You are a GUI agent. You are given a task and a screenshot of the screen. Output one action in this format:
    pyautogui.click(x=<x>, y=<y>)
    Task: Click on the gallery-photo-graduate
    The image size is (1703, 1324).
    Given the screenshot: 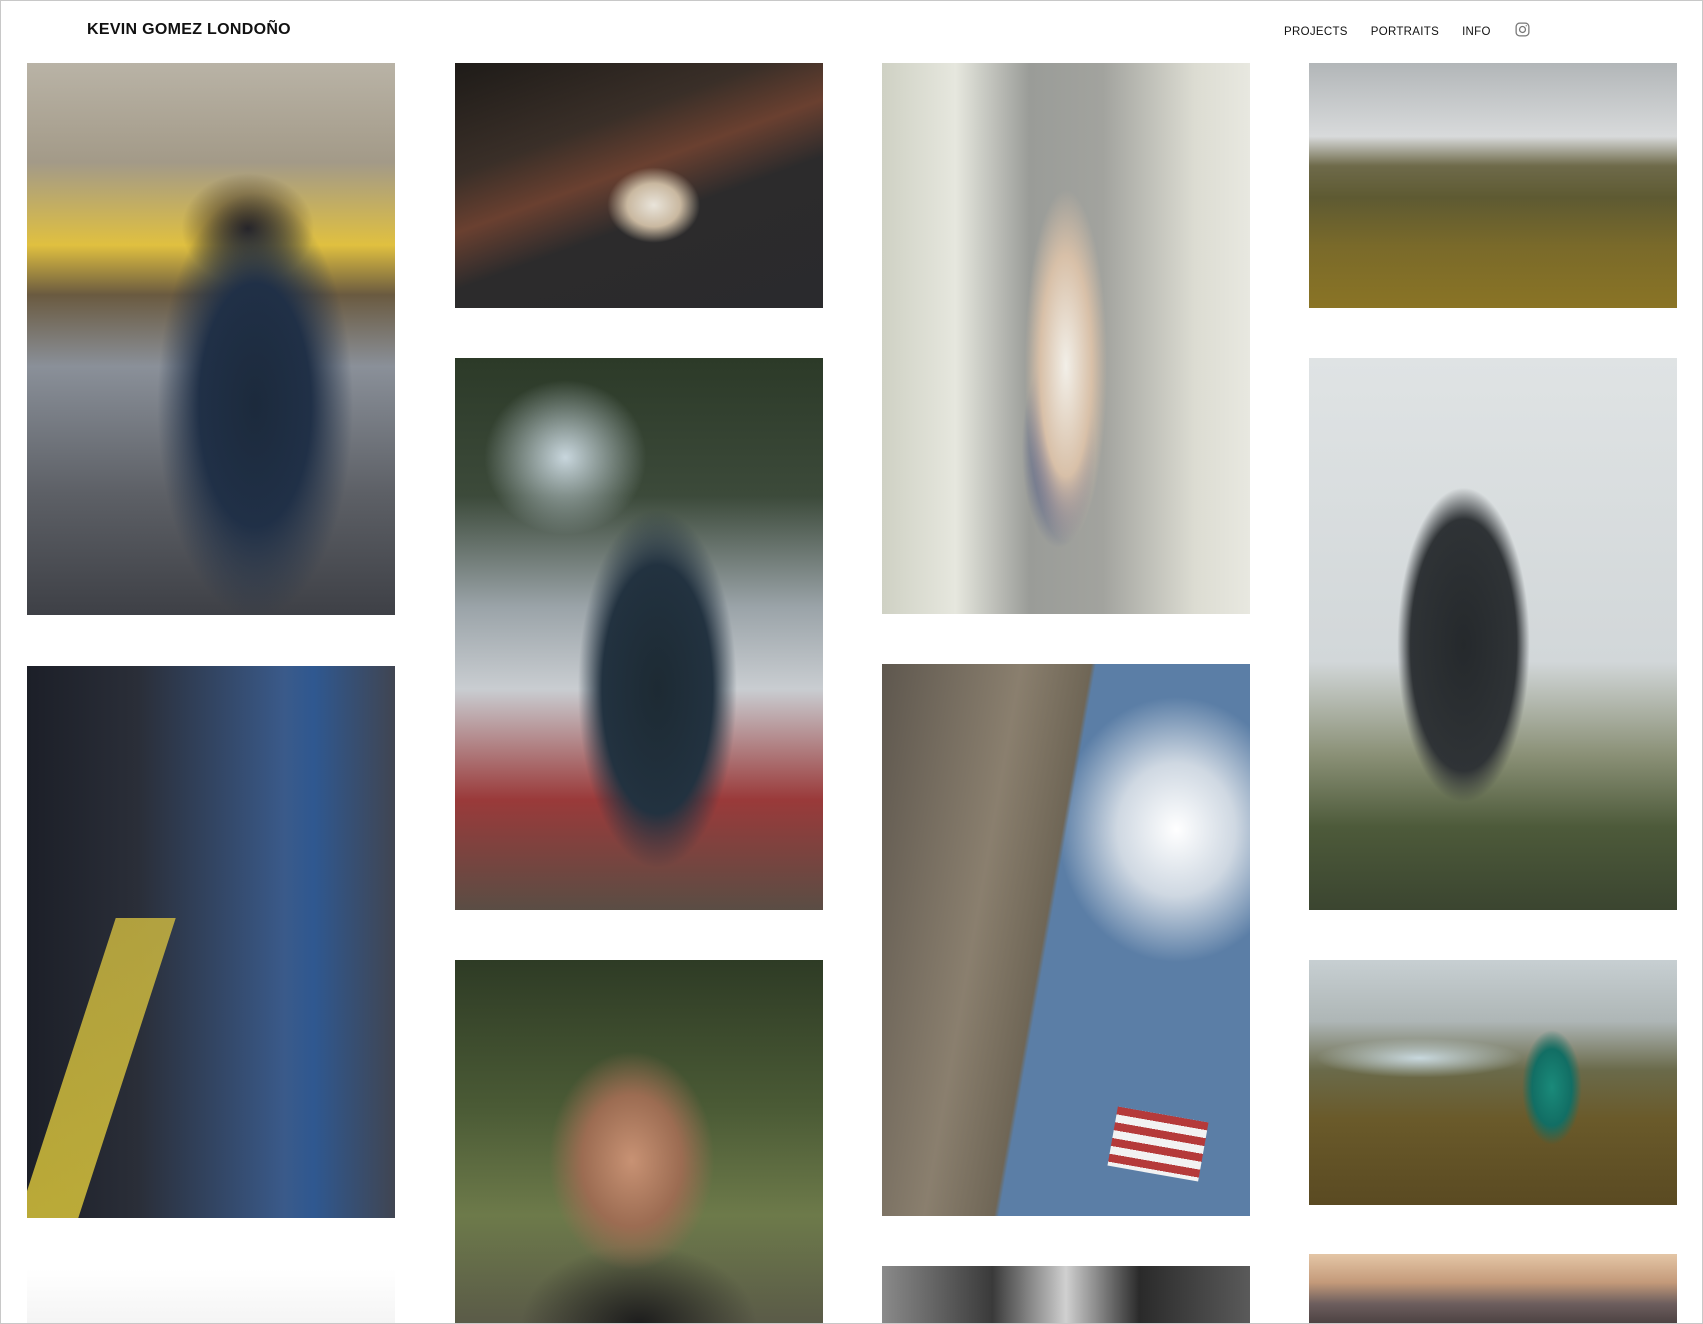 What is the action you would take?
    pyautogui.click(x=1066, y=338)
    